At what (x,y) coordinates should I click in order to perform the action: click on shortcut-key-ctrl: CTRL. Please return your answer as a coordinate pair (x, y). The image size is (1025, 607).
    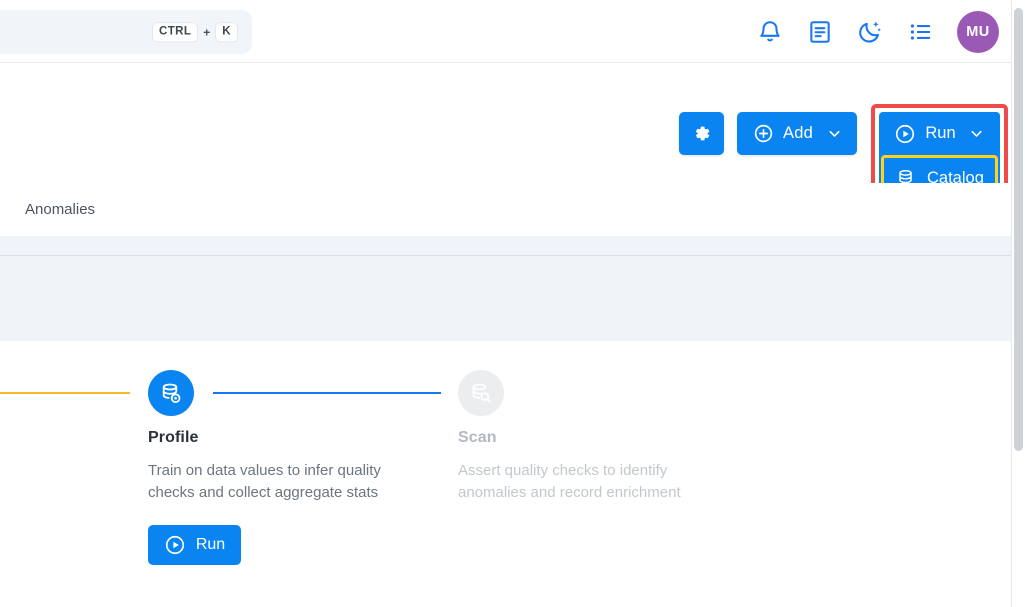
    Looking at the image, I should click on (175, 32).